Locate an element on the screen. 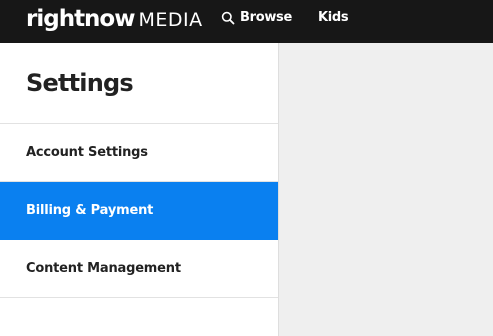 The image size is (493, 336). page-title: Settings is located at coordinates (80, 83).